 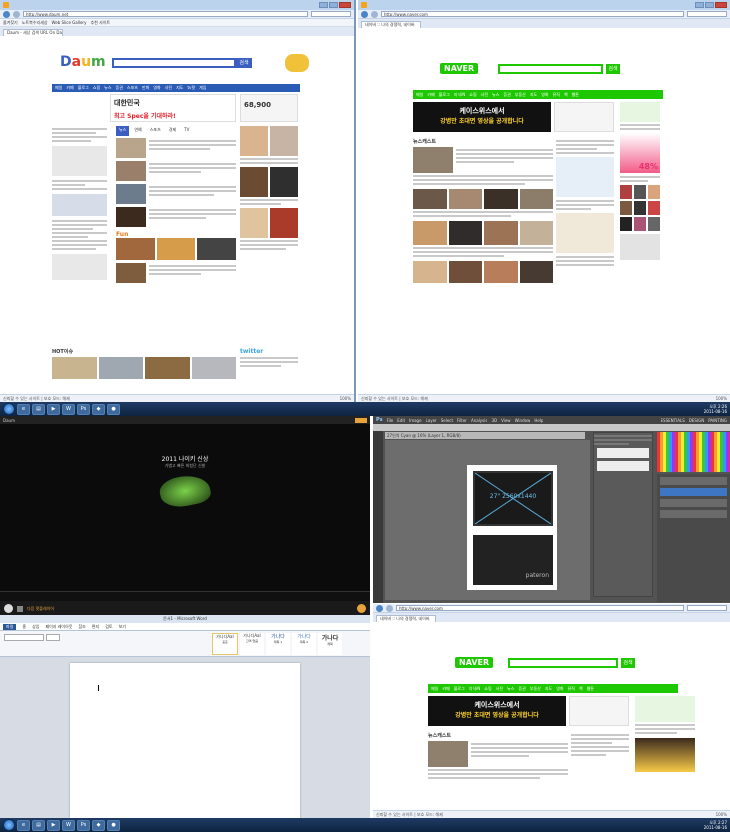 I want to click on document-page, so click(x=185, y=740).